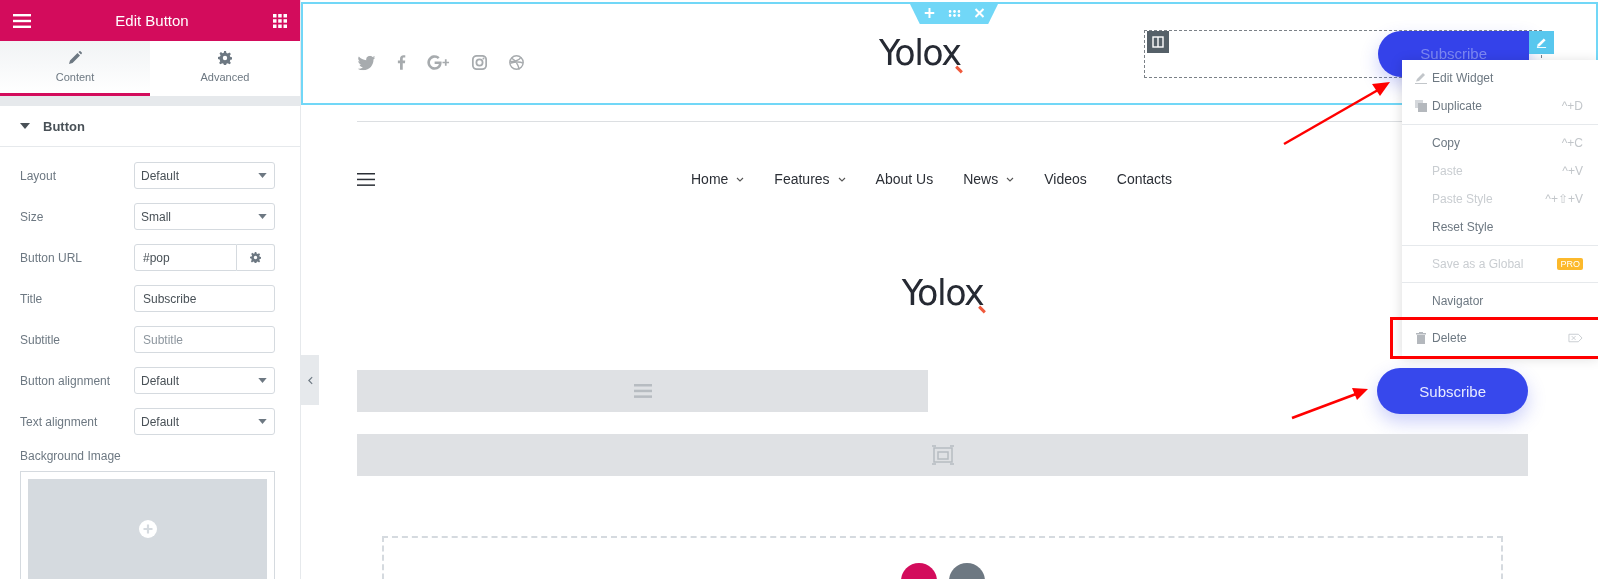 The height and width of the screenshot is (579, 1598). Describe the element at coordinates (59, 421) in the screenshot. I see `control-label: Text alignment` at that location.